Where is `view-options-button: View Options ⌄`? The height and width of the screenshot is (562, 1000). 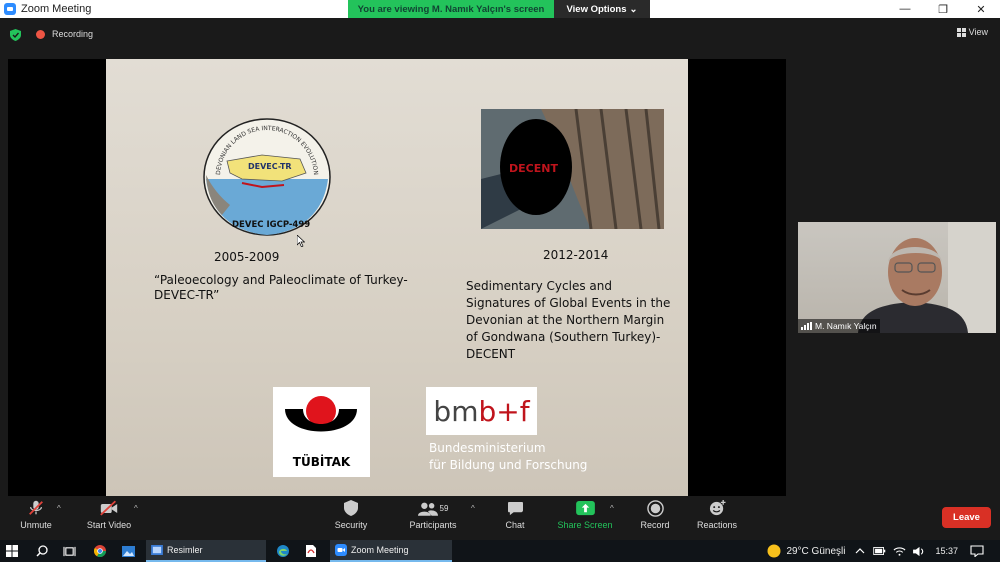 view-options-button: View Options ⌄ is located at coordinates (602, 9).